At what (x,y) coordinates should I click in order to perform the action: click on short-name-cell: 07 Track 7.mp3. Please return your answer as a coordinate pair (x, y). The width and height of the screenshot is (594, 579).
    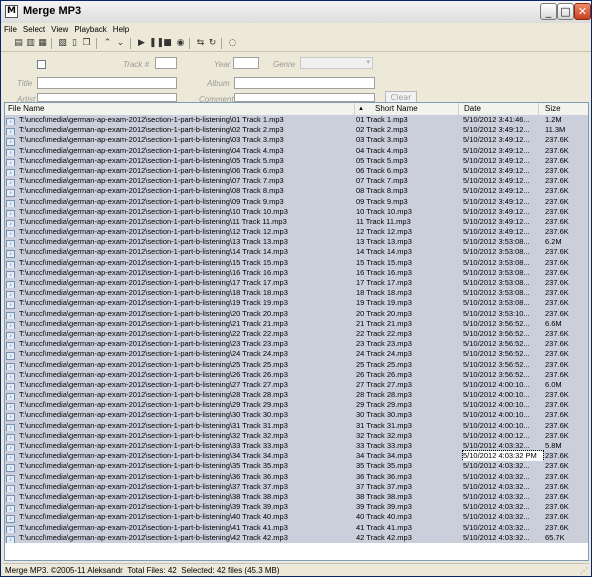
    Looking at the image, I should click on (382, 181).